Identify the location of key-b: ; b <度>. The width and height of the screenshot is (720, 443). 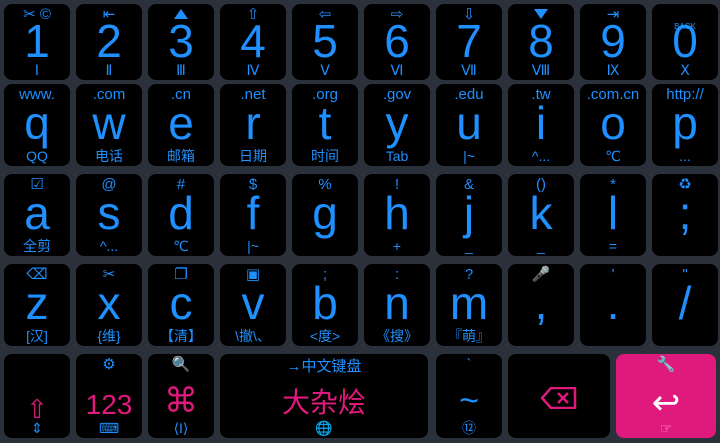
(325, 305).